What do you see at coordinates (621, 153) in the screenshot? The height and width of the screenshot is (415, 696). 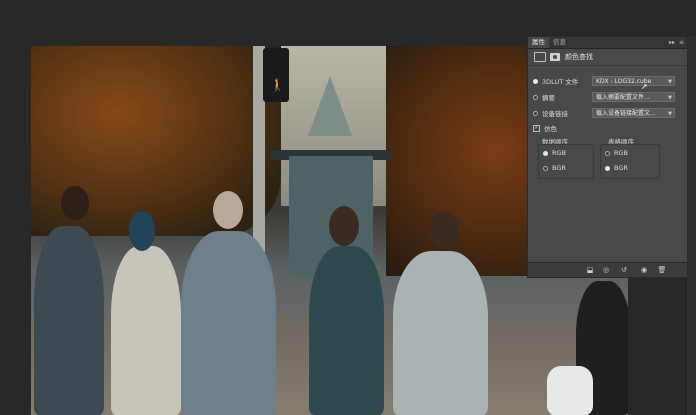 I see `table-order-rgb-label: RGB` at bounding box center [621, 153].